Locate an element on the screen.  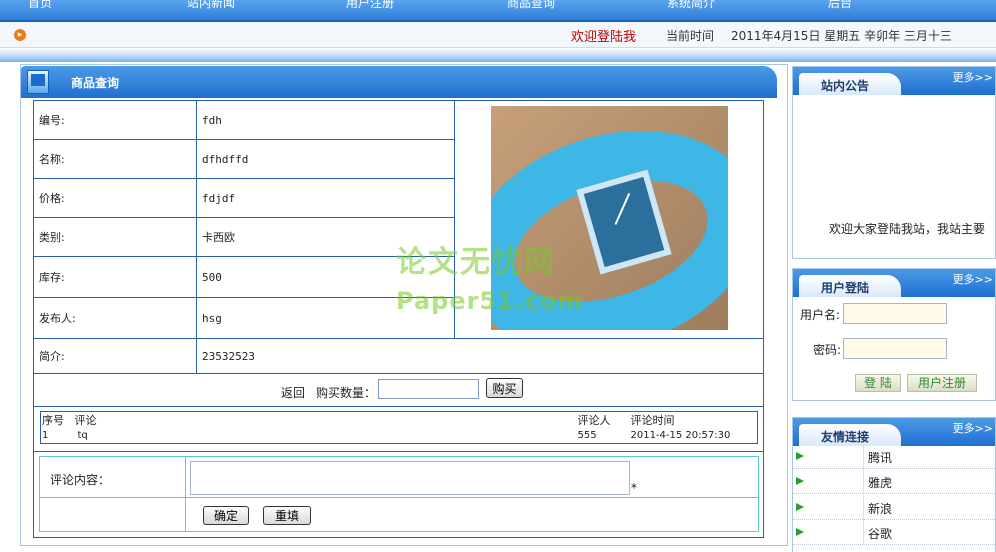
nav-register: 用户注册 is located at coordinates (370, 5).